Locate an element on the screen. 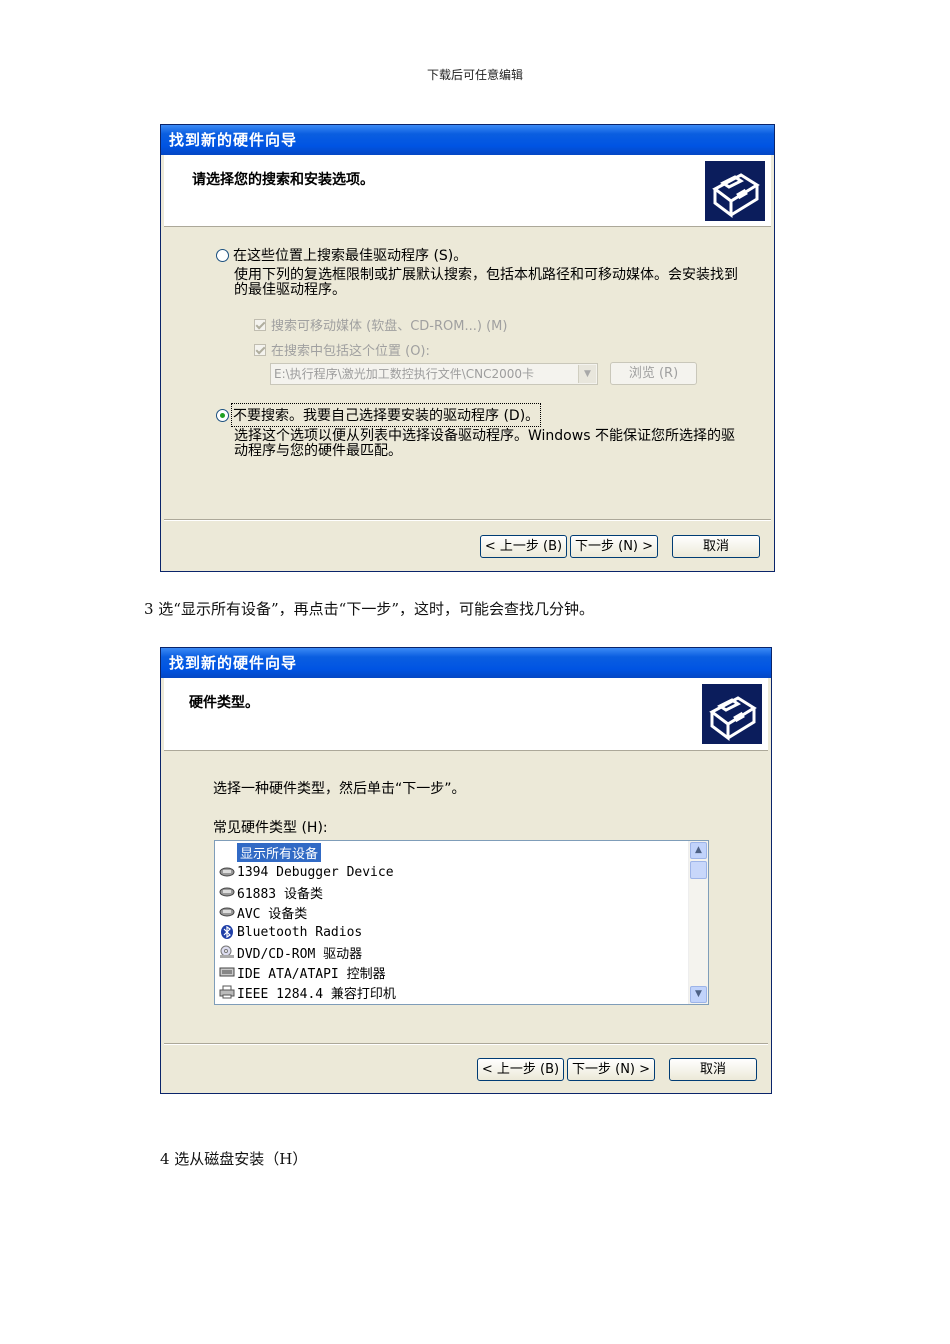 The width and height of the screenshot is (950, 1344). list-item: 显示所有设备 is located at coordinates (270, 852).